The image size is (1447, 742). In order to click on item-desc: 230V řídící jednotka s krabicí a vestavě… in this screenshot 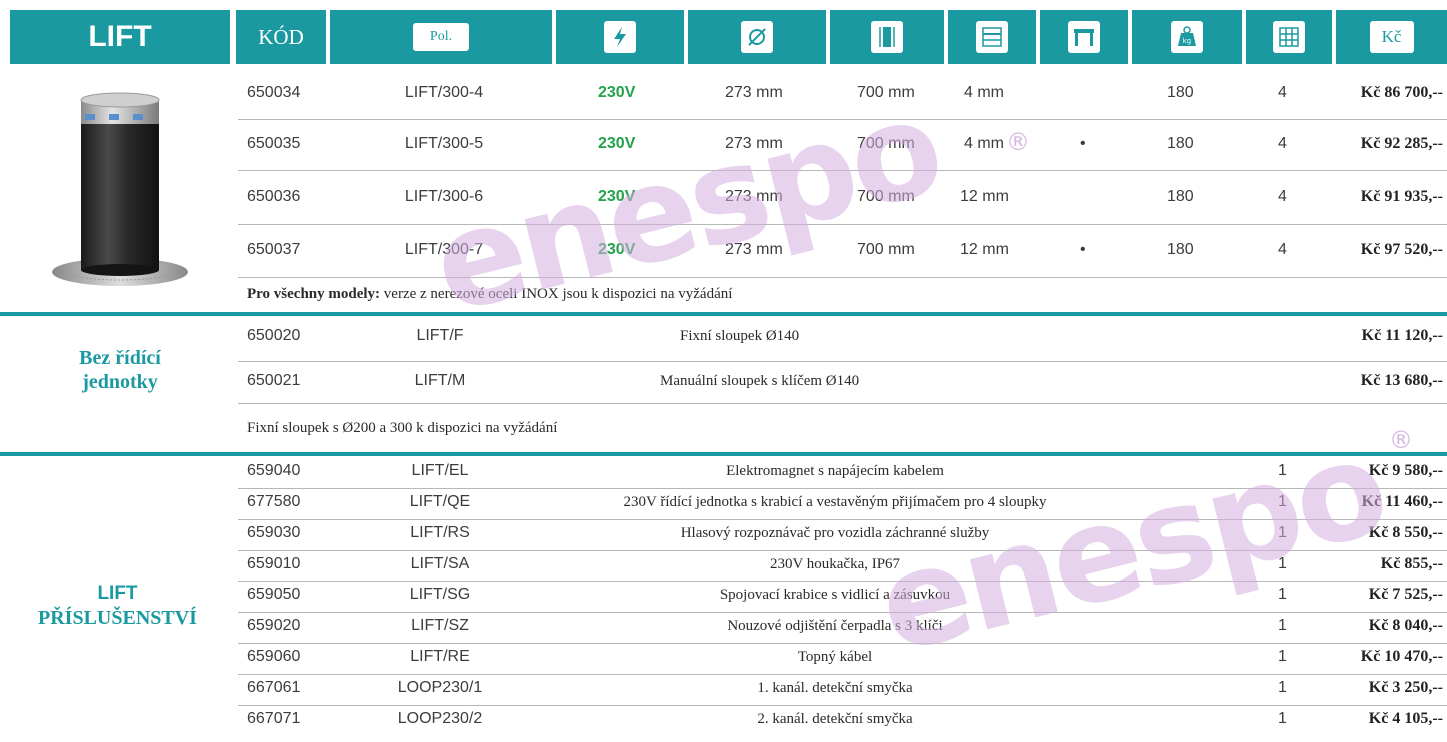, I will do `click(835, 502)`.